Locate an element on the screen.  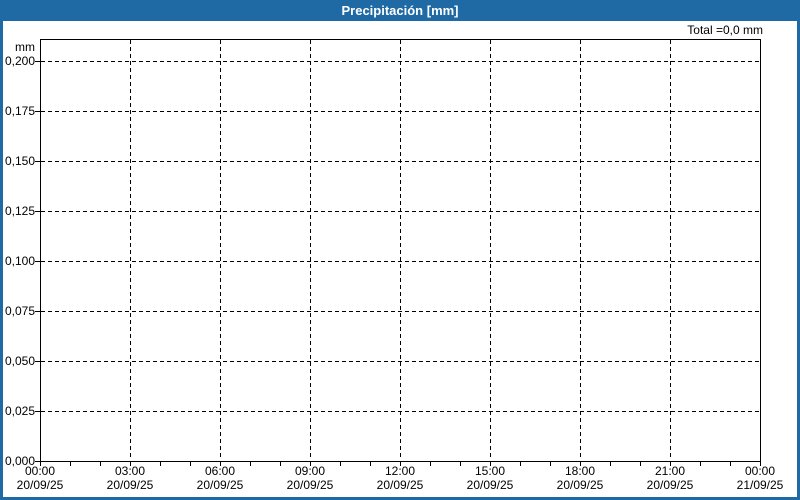
y-tick-label: 0,125 is located at coordinates (19, 211).